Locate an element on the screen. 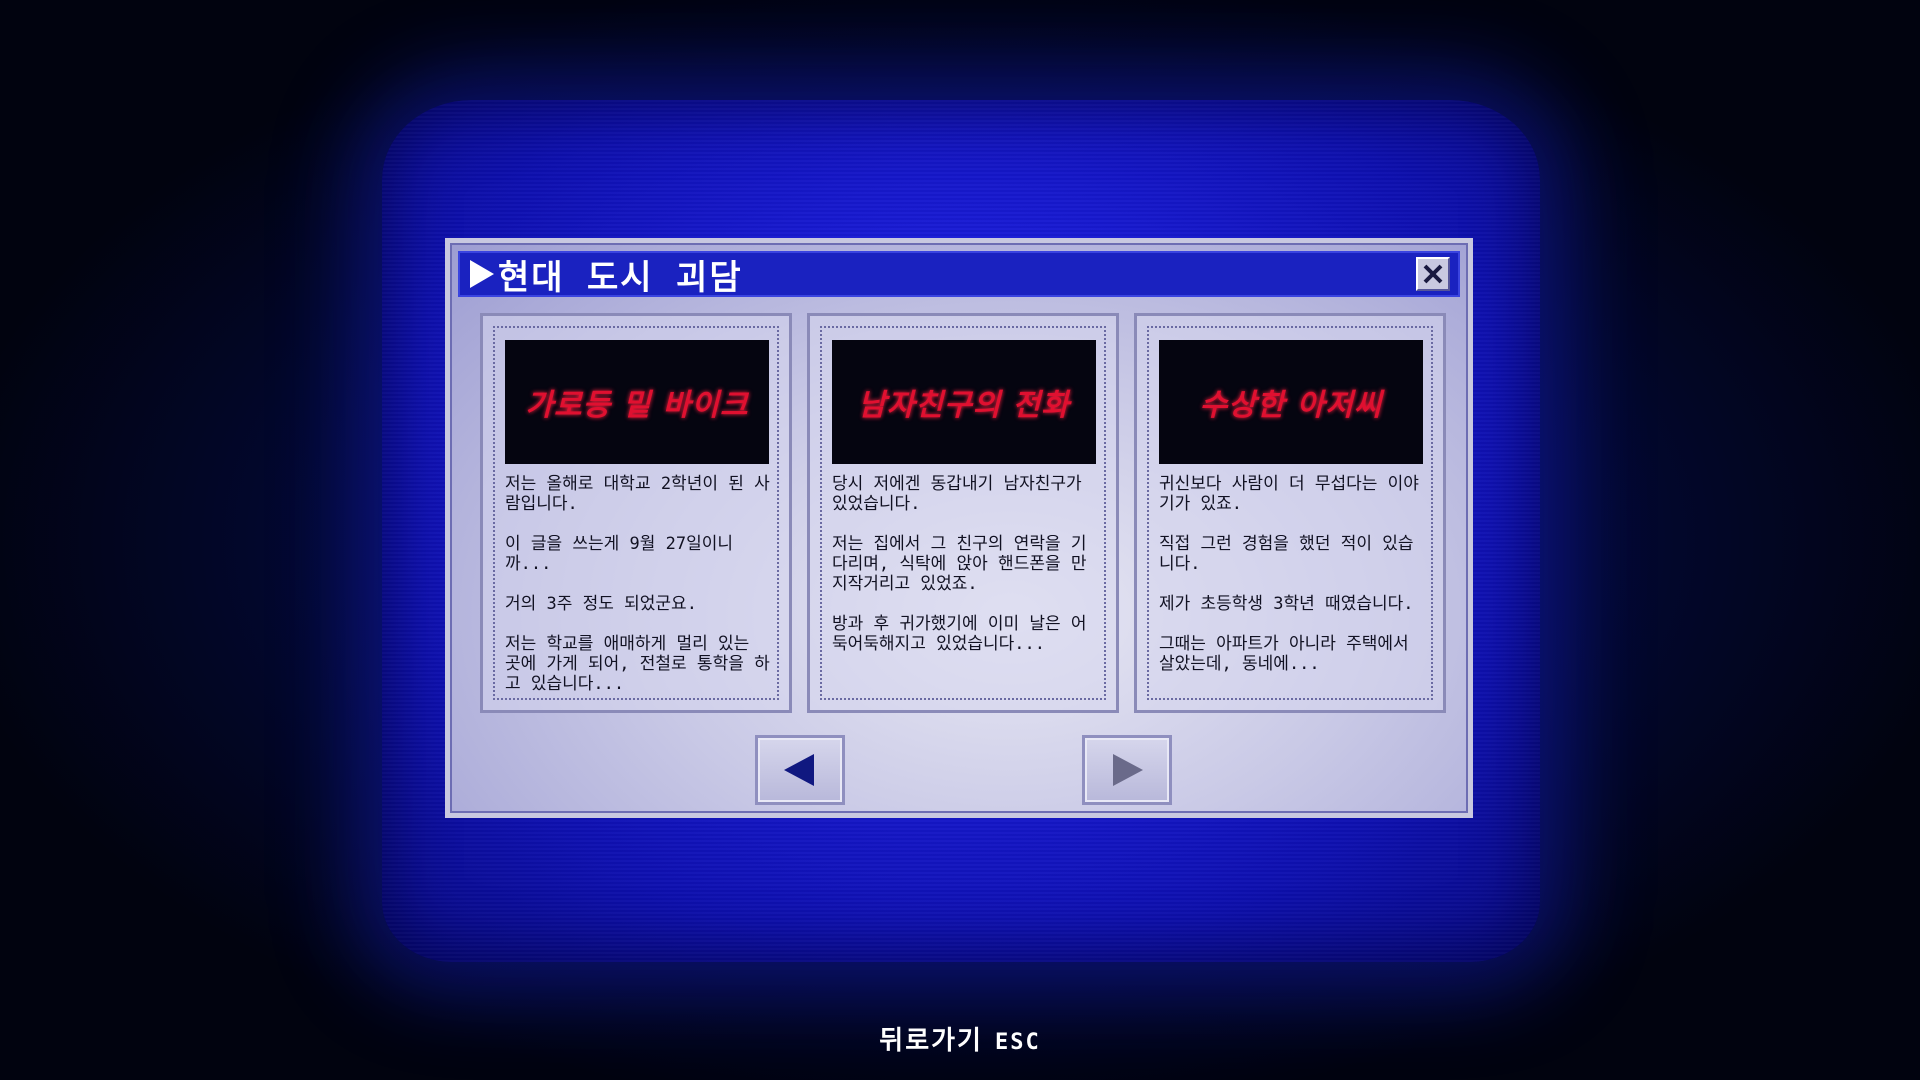  left-triangle-icon is located at coordinates (799, 770).